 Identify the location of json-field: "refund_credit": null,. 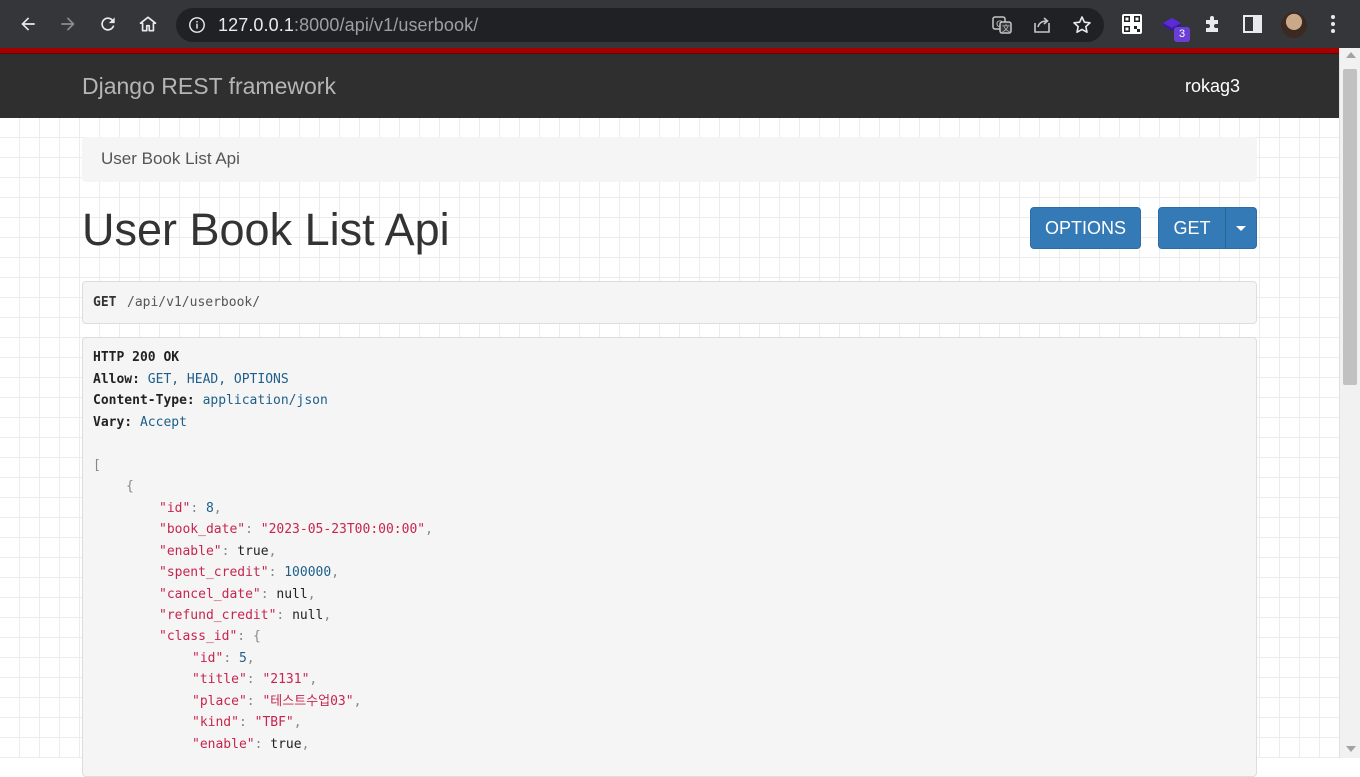
(245, 615).